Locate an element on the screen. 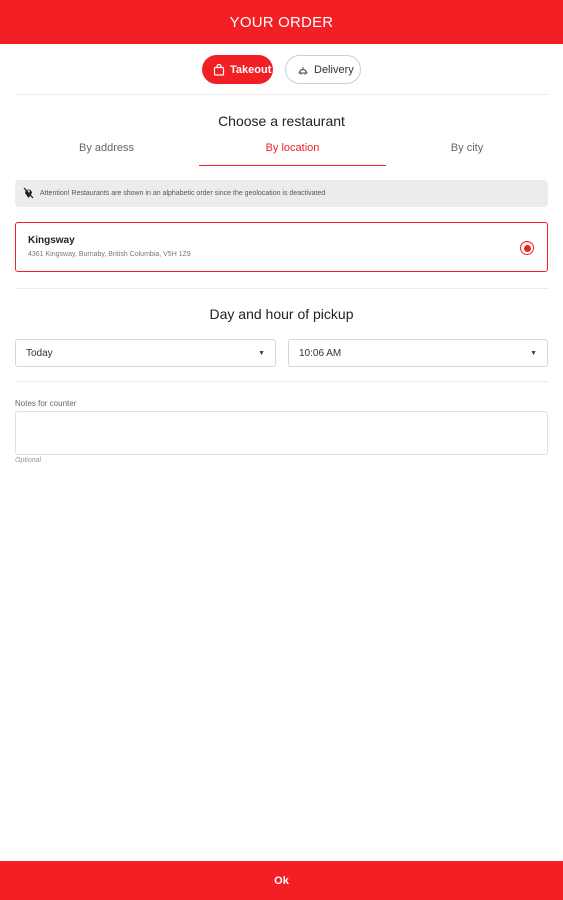  restaurant-search-tabs: By address By location By city is located at coordinates (281, 152).